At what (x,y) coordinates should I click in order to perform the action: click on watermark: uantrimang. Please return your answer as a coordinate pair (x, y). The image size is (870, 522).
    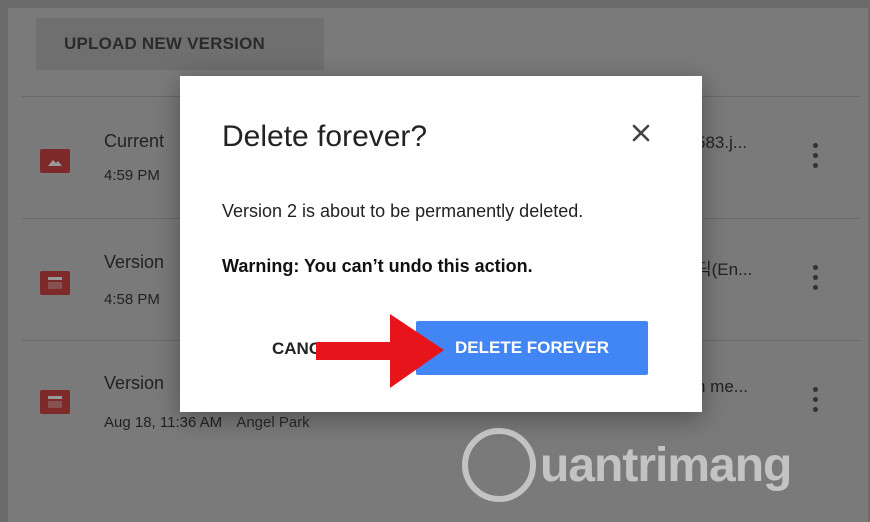
    Looking at the image, I should click on (662, 461).